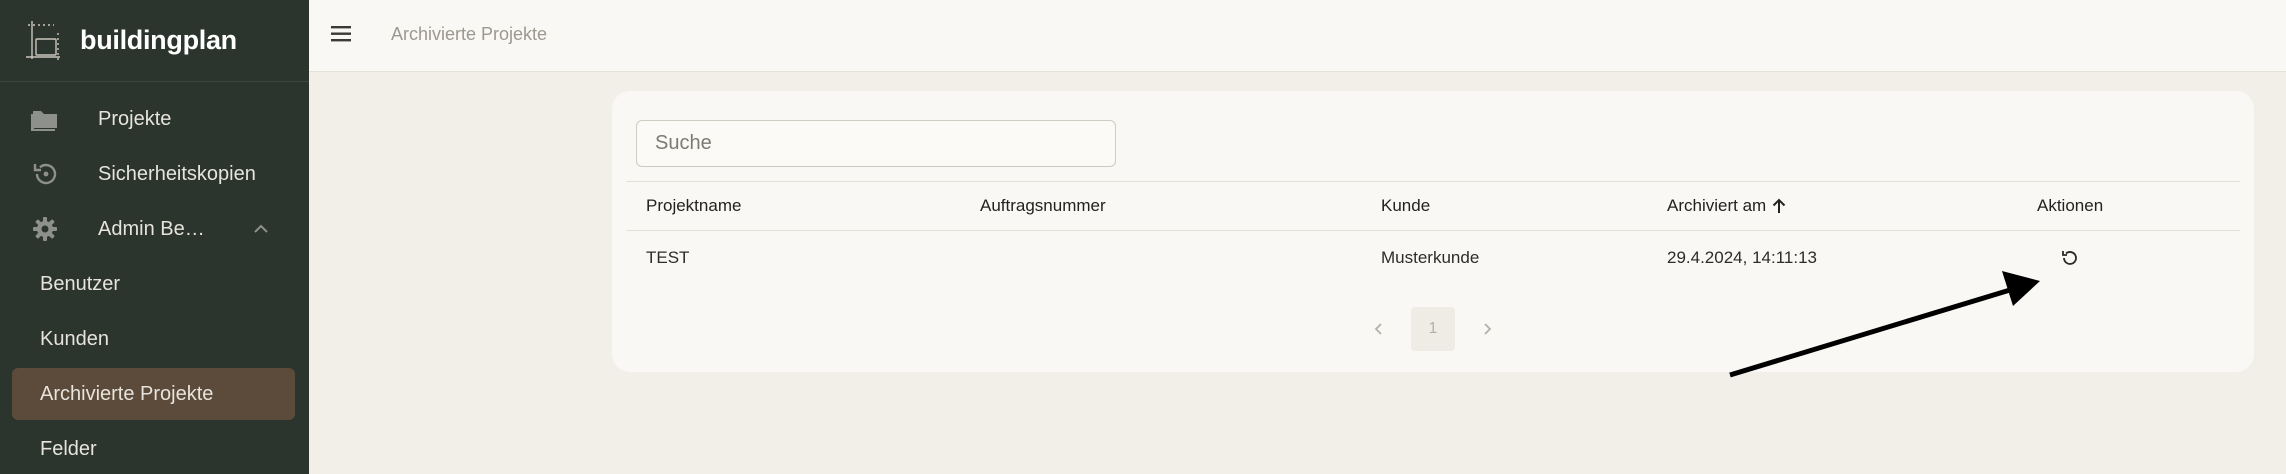 This screenshot has height=474, width=2286. What do you see at coordinates (127, 393) in the screenshot?
I see `sidebar-item-label: Archivierte Projekte` at bounding box center [127, 393].